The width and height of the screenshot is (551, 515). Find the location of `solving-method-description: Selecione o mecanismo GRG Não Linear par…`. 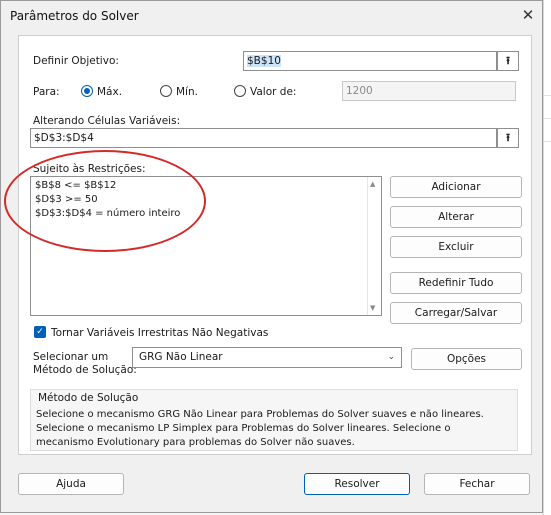

solving-method-description: Selecione o mecanismo GRG Não Linear par… is located at coordinates (260, 428).